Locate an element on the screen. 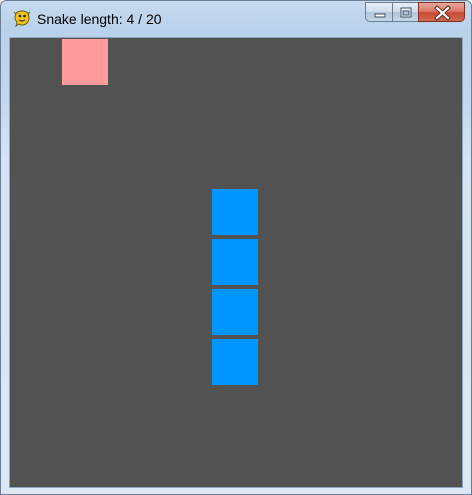 Image resolution: width=472 pixels, height=495 pixels. window-controls is located at coordinates (415, 12).